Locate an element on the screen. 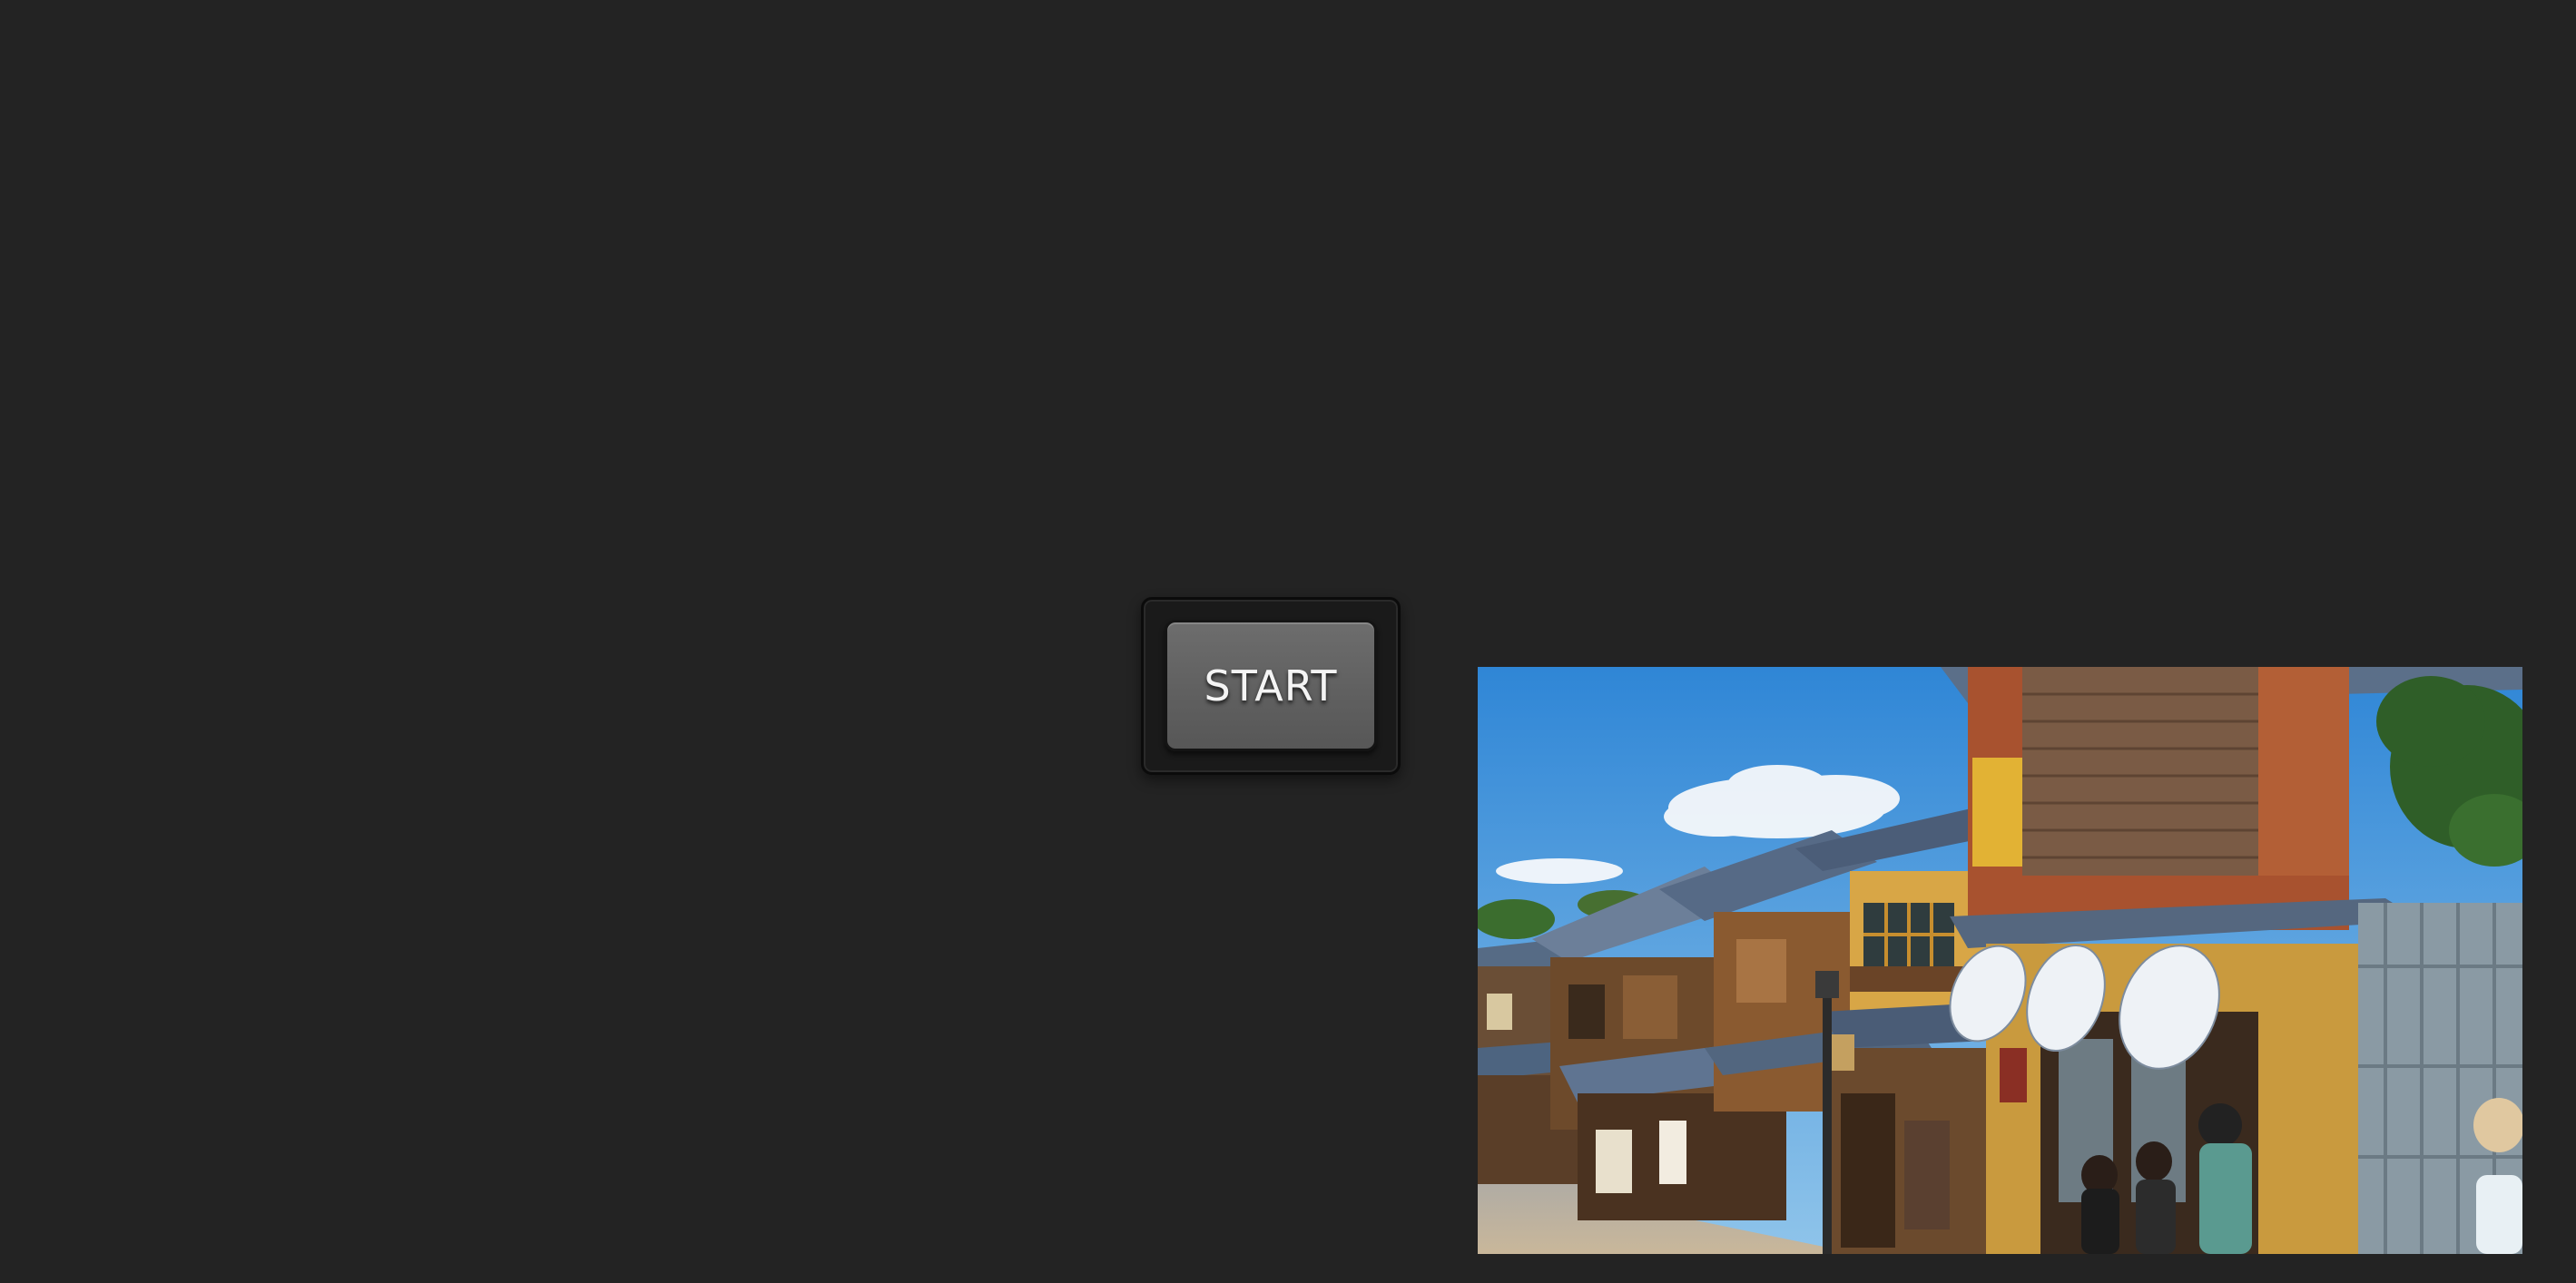 The height and width of the screenshot is (1283, 2576). start-button-frame: START is located at coordinates (1271, 686).